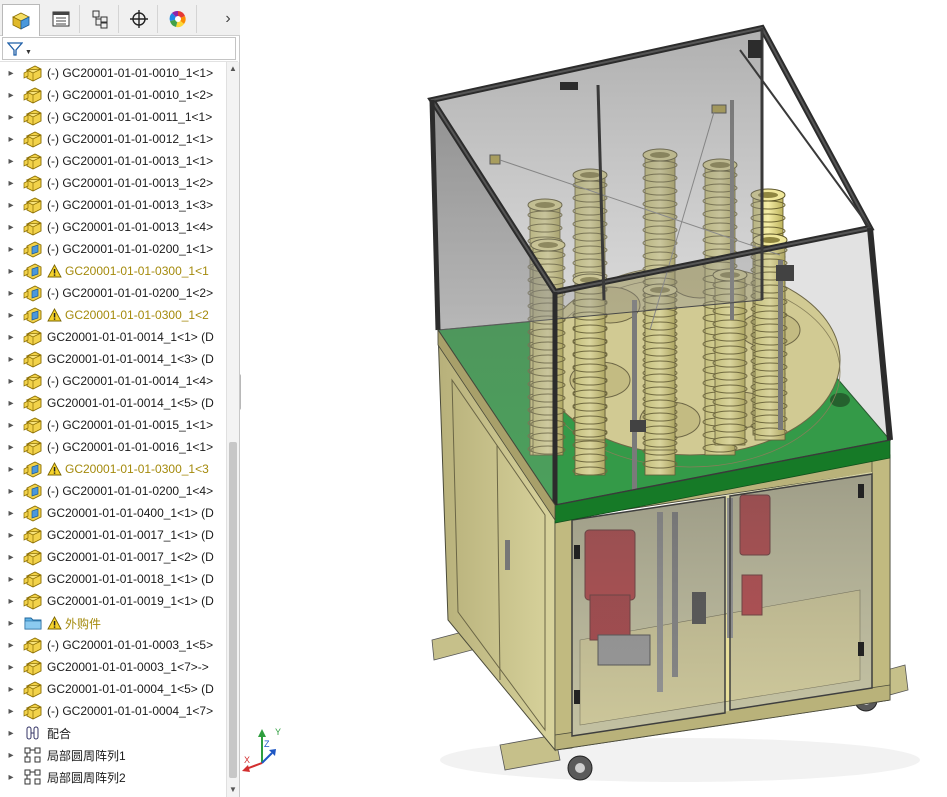 The height and width of the screenshot is (797, 947). What do you see at coordinates (113, 205) in the screenshot?
I see `tree-item: ▸ (-) GC20001-01-01-0013_1<3>` at bounding box center [113, 205].